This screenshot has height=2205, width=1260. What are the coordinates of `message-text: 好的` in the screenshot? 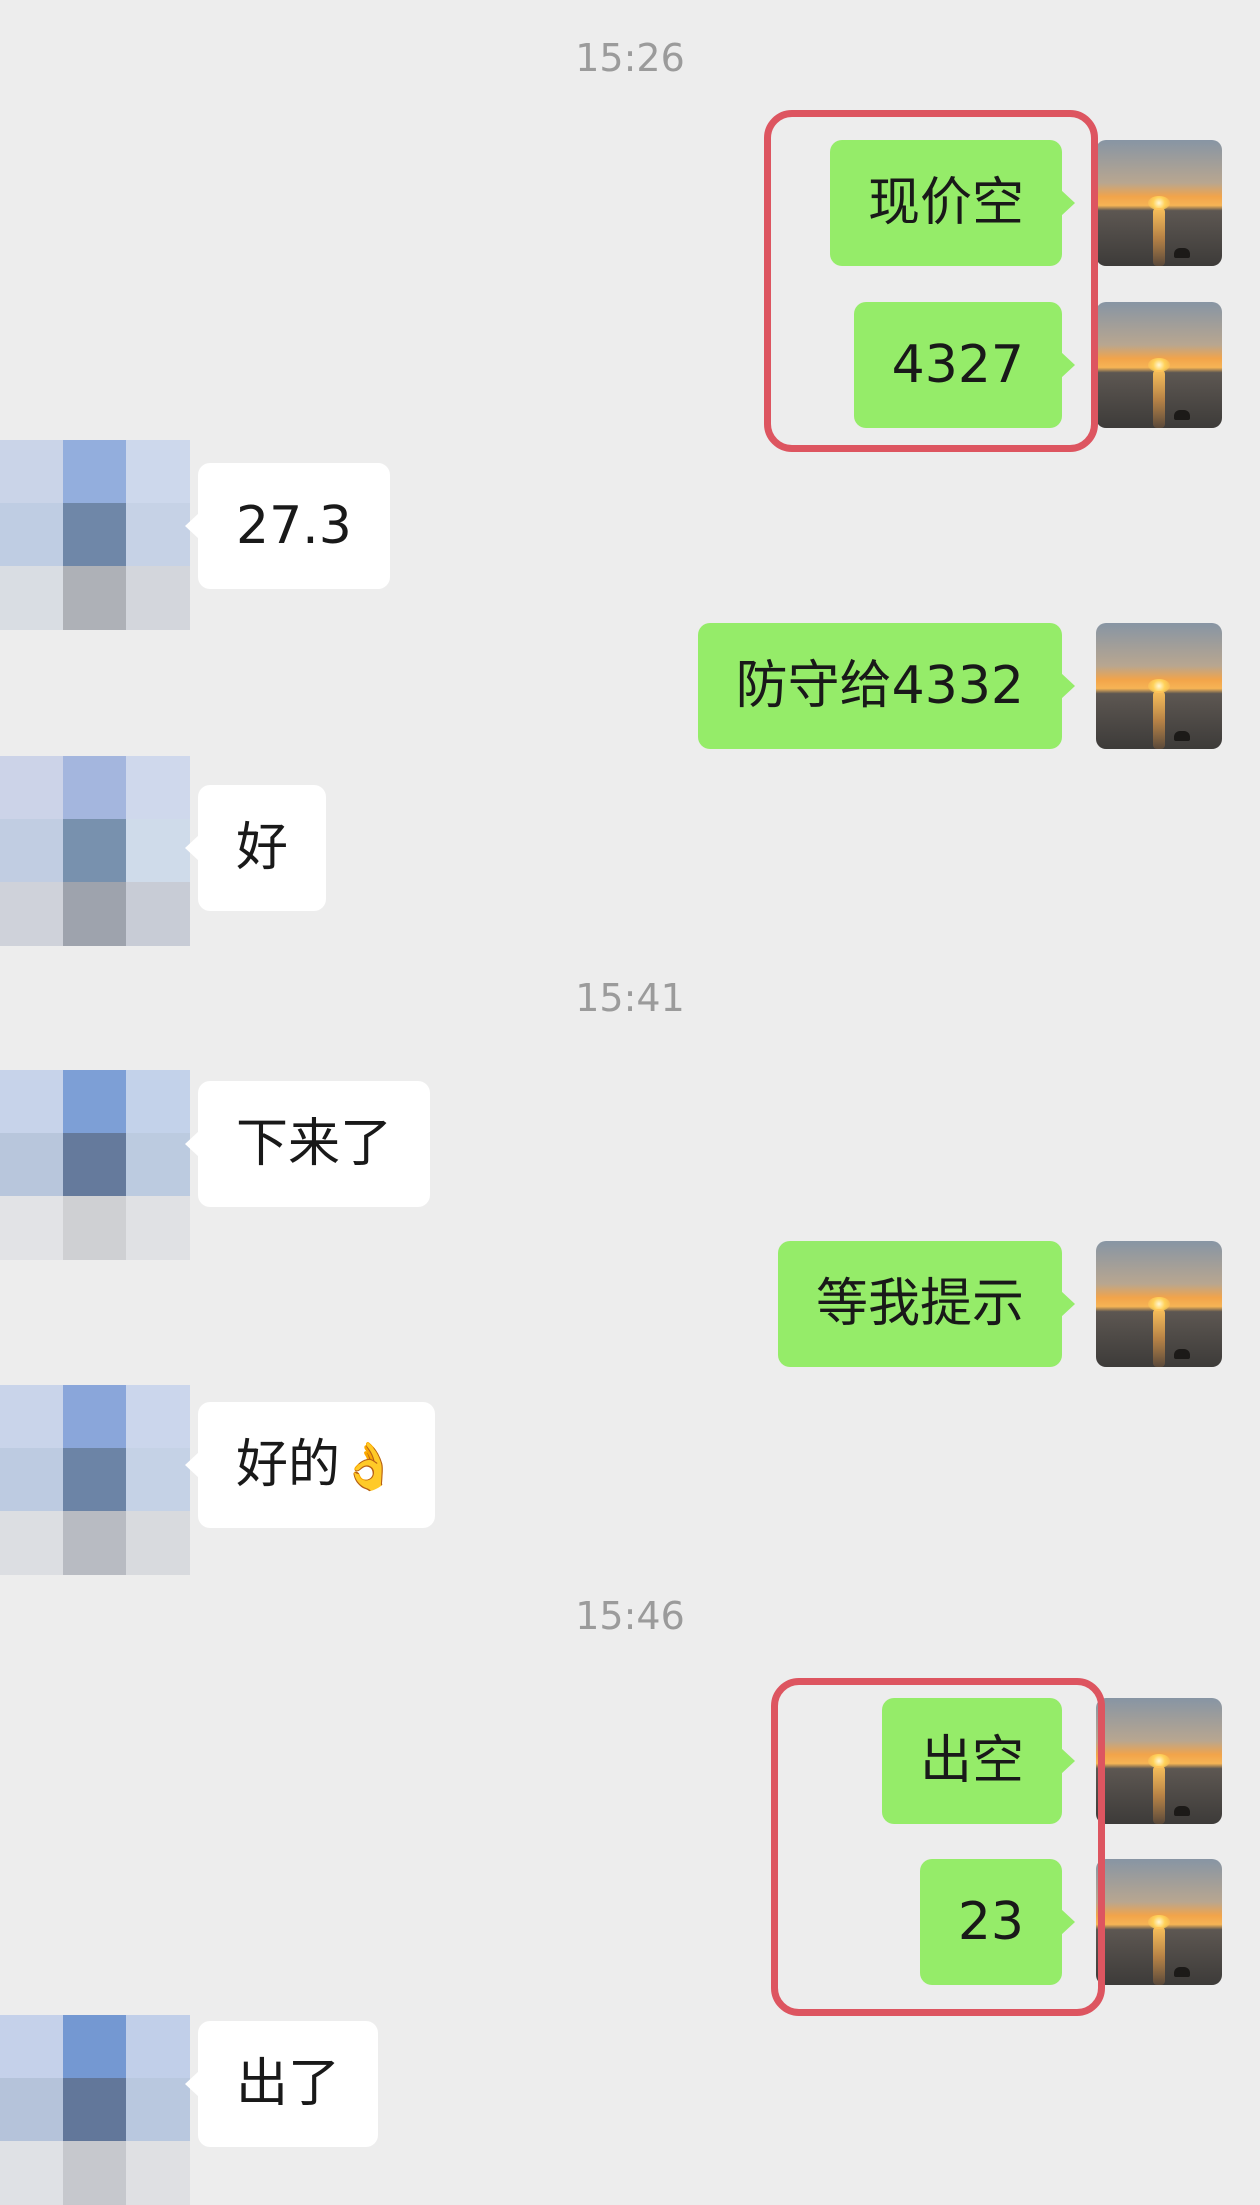 It's located at (288, 1465).